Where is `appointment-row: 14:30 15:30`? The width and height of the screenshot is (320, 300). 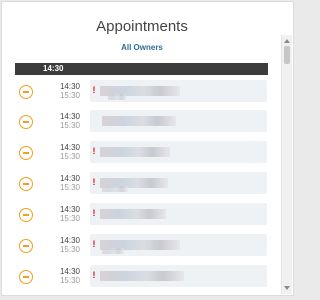
appointment-row: 14:30 15:30 is located at coordinates (142, 122).